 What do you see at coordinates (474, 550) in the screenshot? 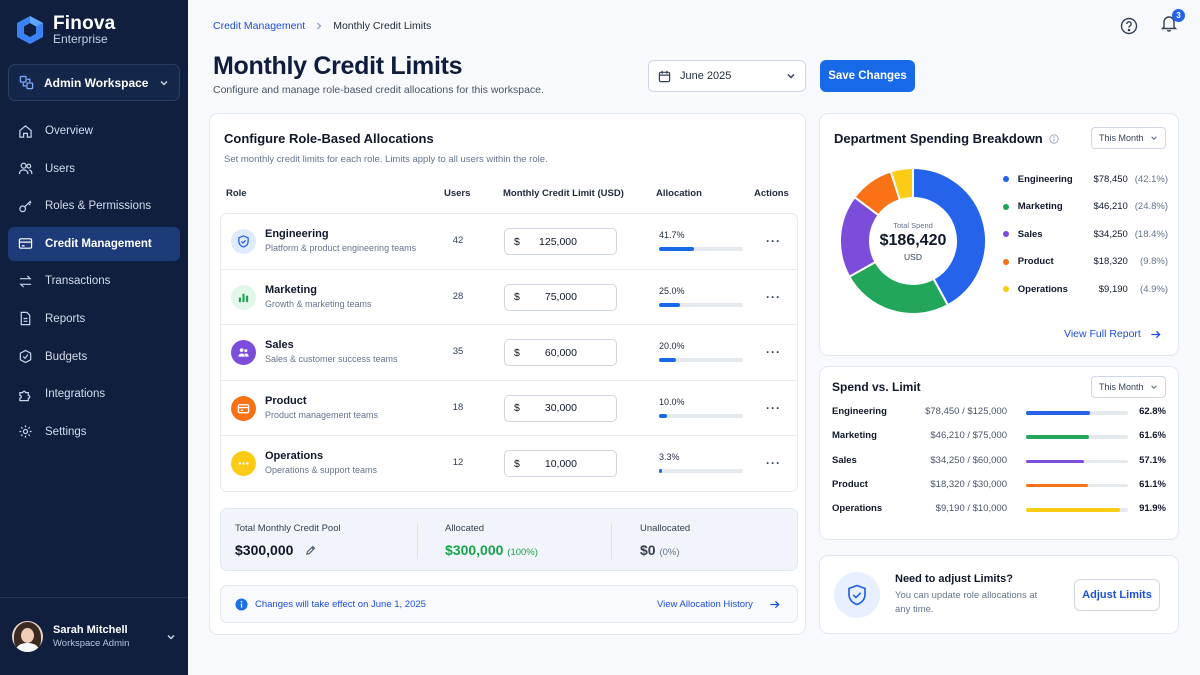
I see `pool-allocated-value: $300,000` at bounding box center [474, 550].